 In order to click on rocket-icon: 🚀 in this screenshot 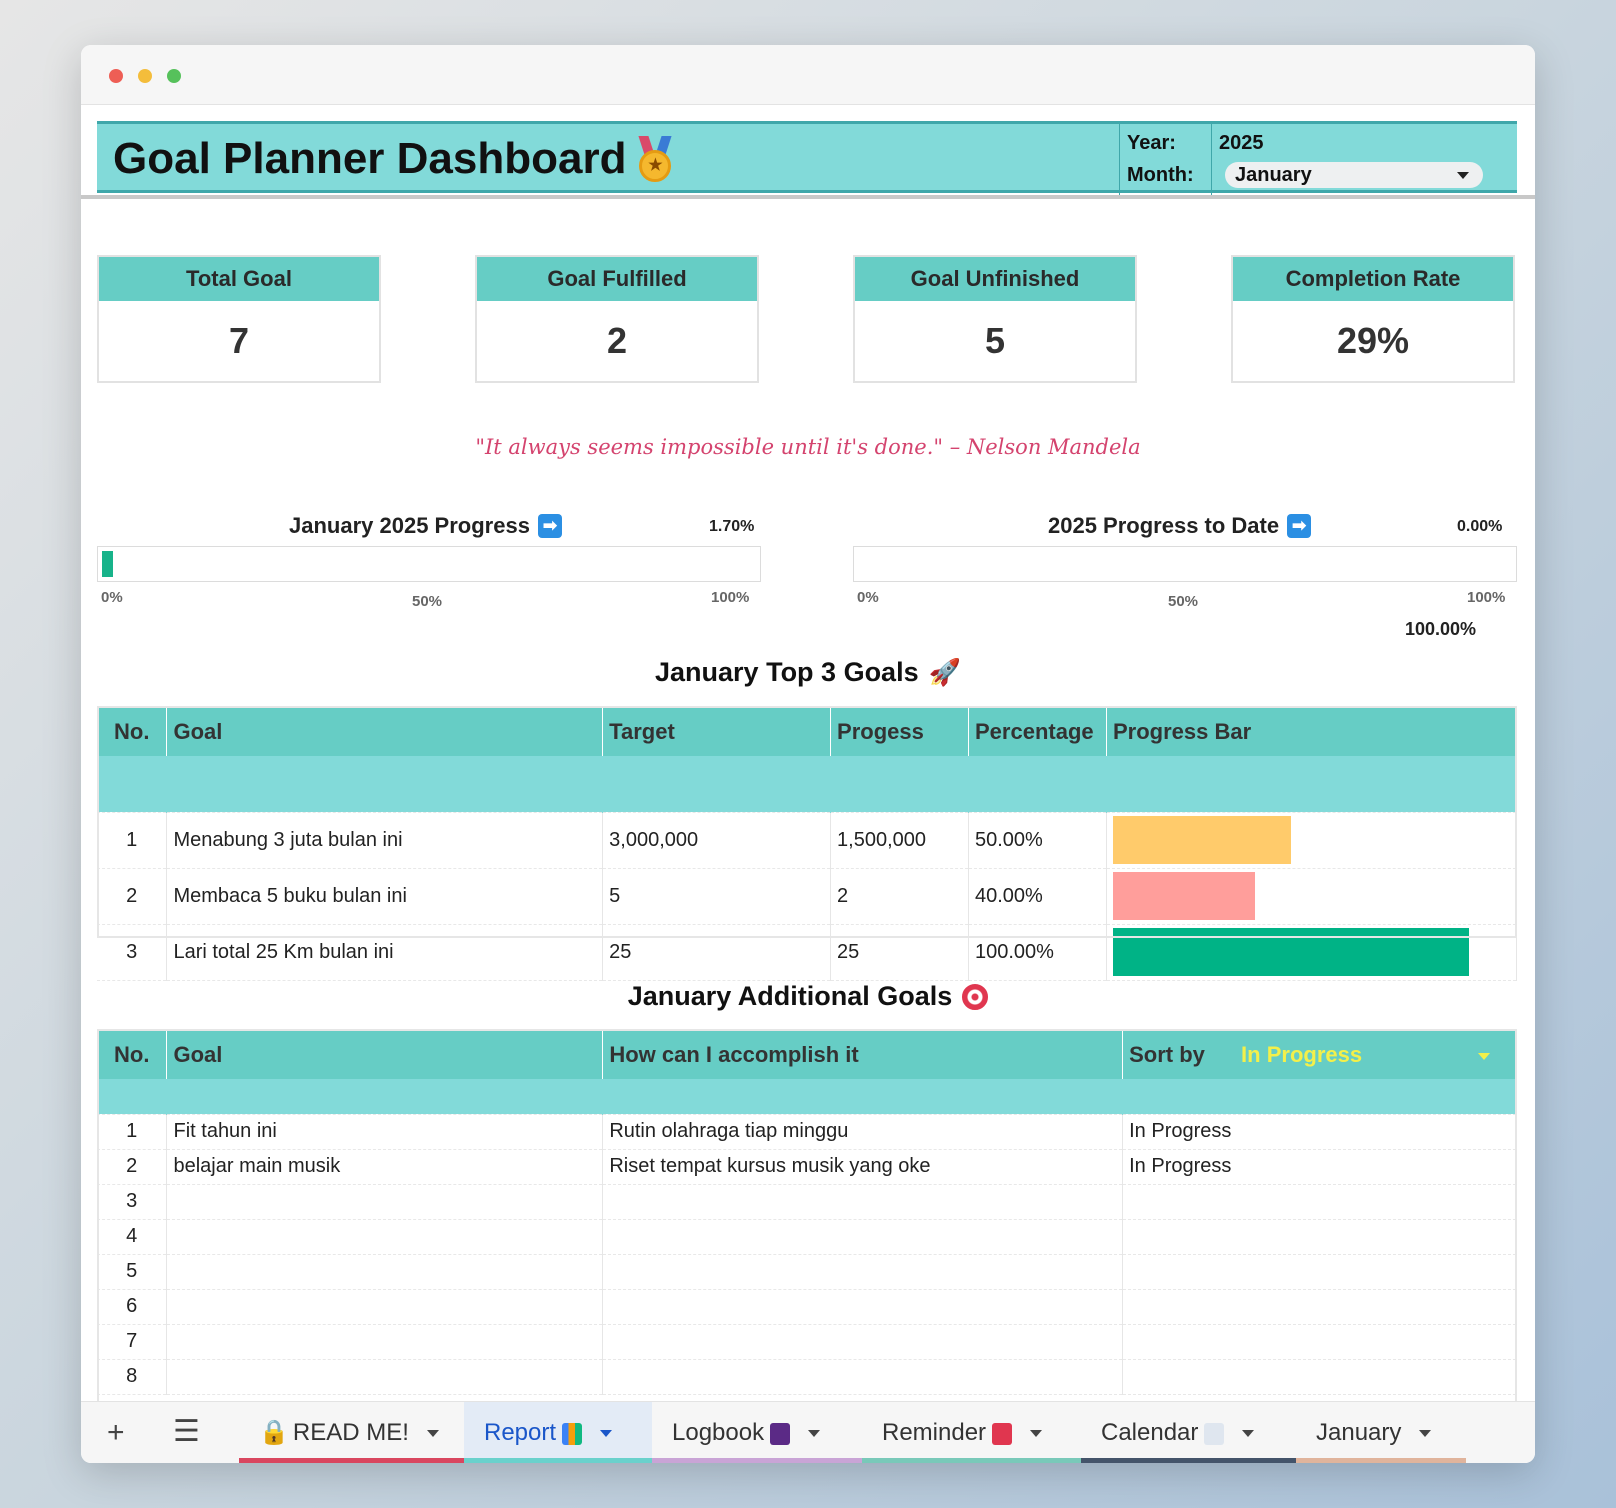, I will do `click(944, 672)`.